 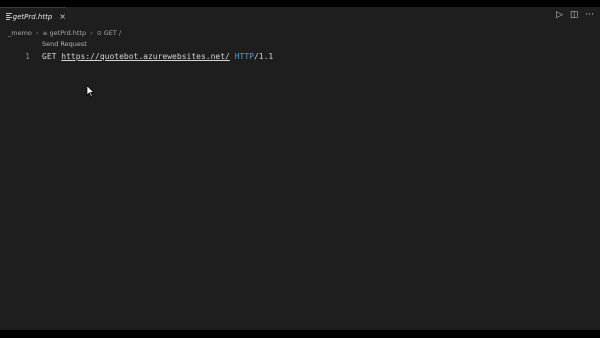 I want to click on line-number: 1, so click(x=27, y=56).